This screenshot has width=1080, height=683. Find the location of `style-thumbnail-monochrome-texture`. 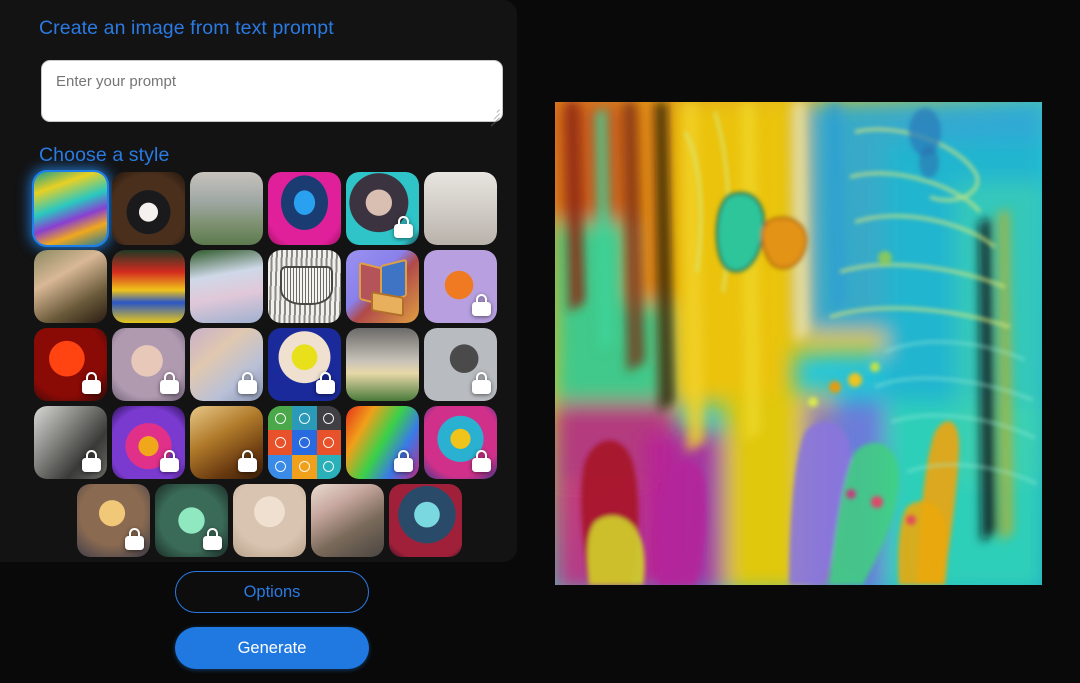

style-thumbnail-monochrome-texture is located at coordinates (70, 442).